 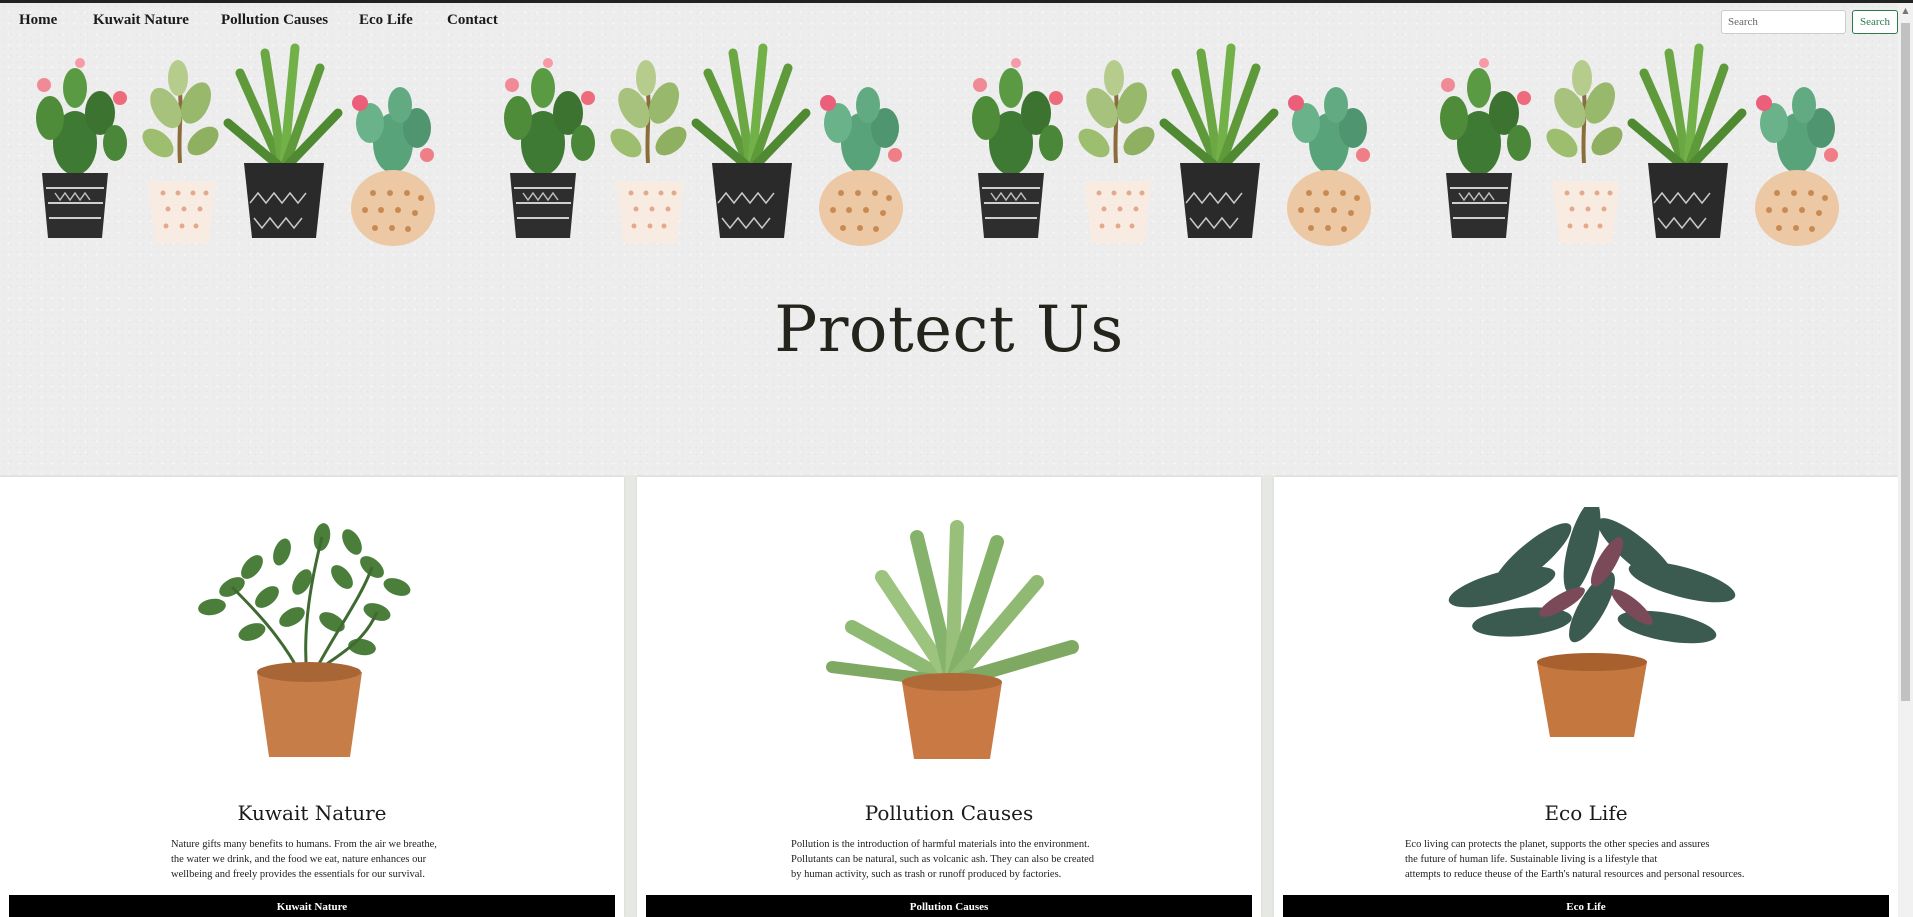 What do you see at coordinates (304, 640) in the screenshot?
I see `zz-plant-in-terracotta-pot-image` at bounding box center [304, 640].